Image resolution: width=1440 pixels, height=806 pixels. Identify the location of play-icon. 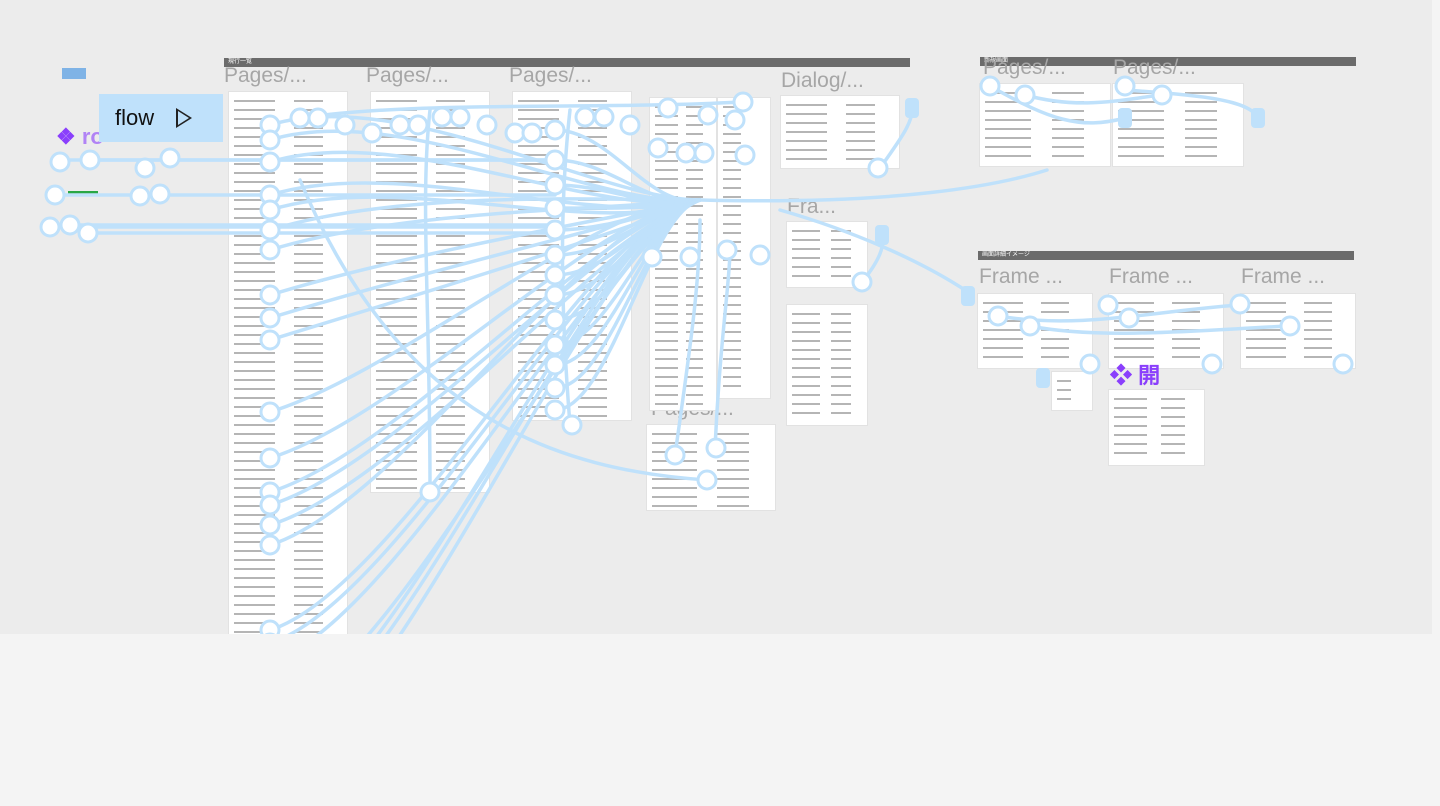
(184, 118).